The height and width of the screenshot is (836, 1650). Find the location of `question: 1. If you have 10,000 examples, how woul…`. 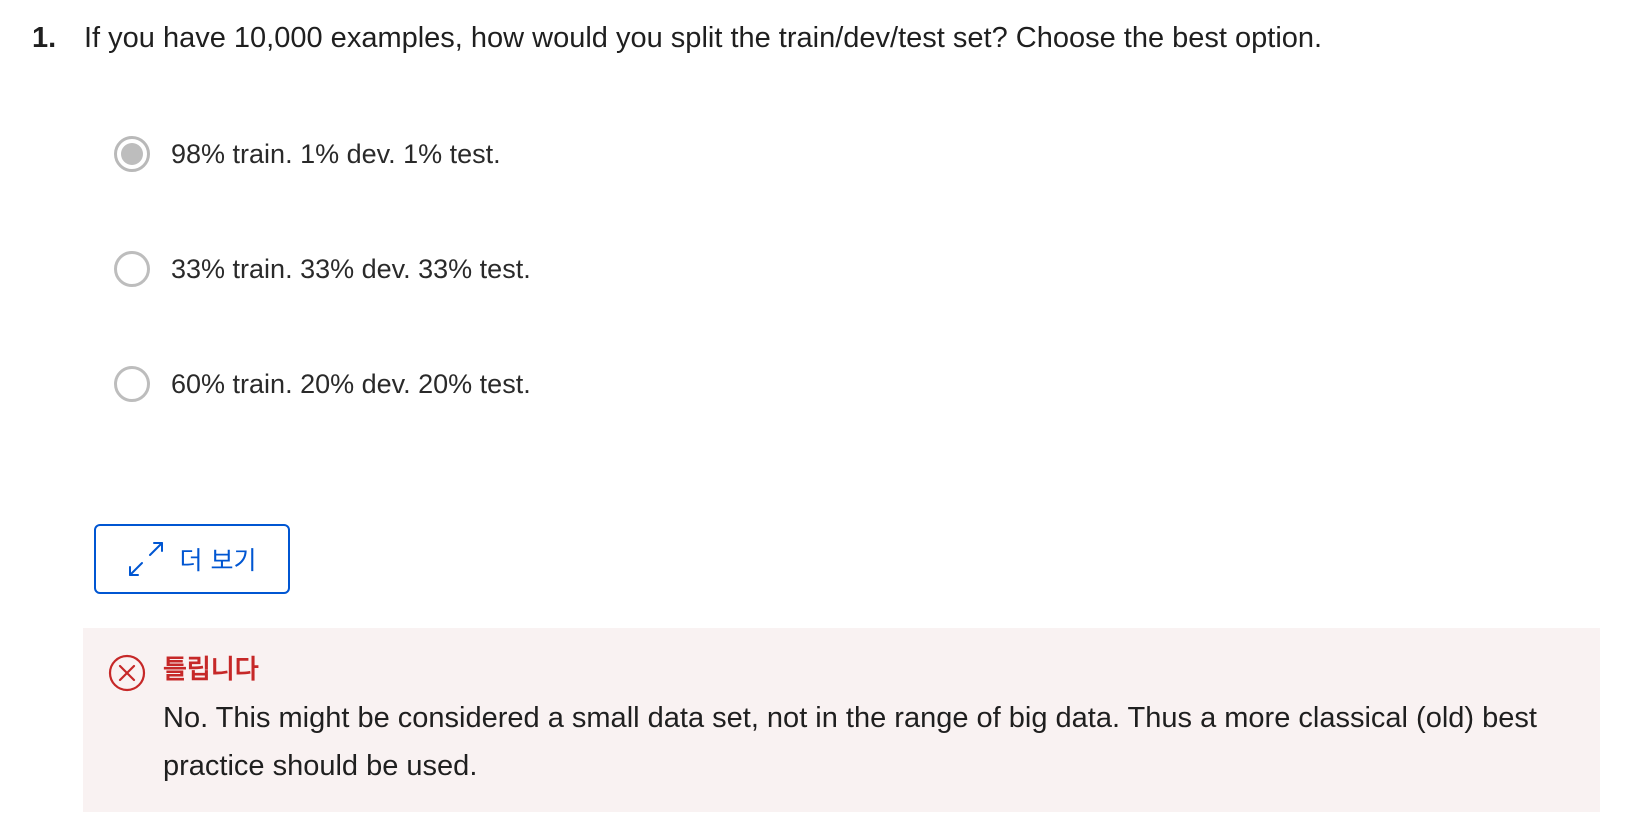

question: 1. If you have 10,000 examples, how woul… is located at coordinates (677, 38).